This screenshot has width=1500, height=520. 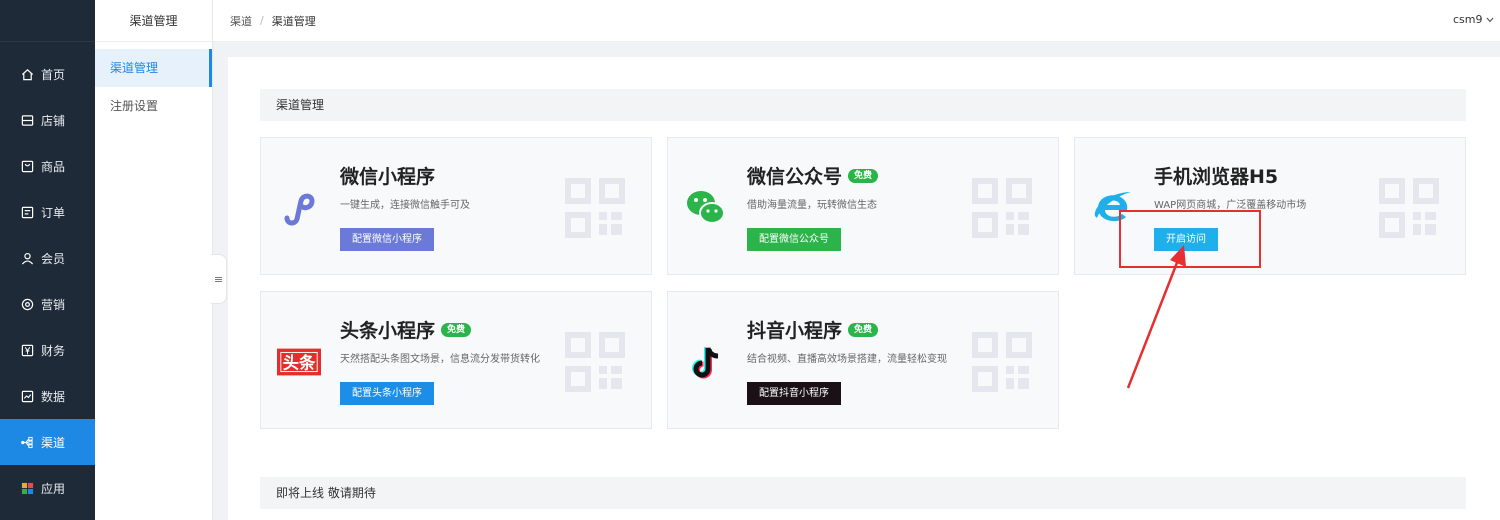 I want to click on section-title-upcoming: 即将上线 敬请期待, so click(x=863, y=493).